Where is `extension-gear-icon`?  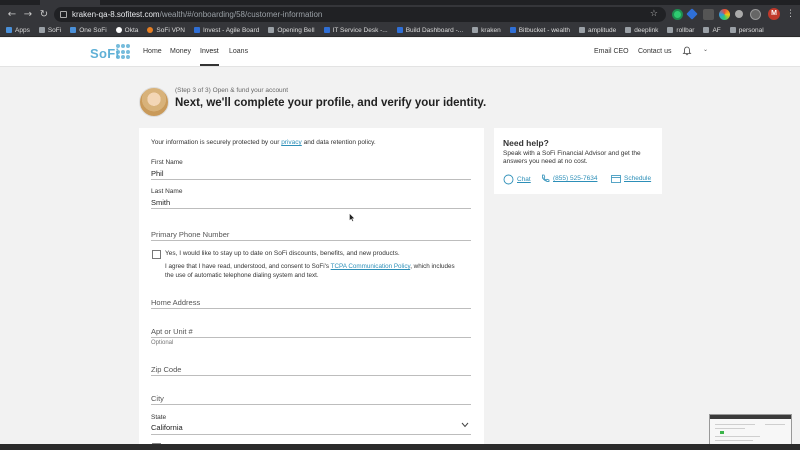 extension-gear-icon is located at coordinates (739, 14).